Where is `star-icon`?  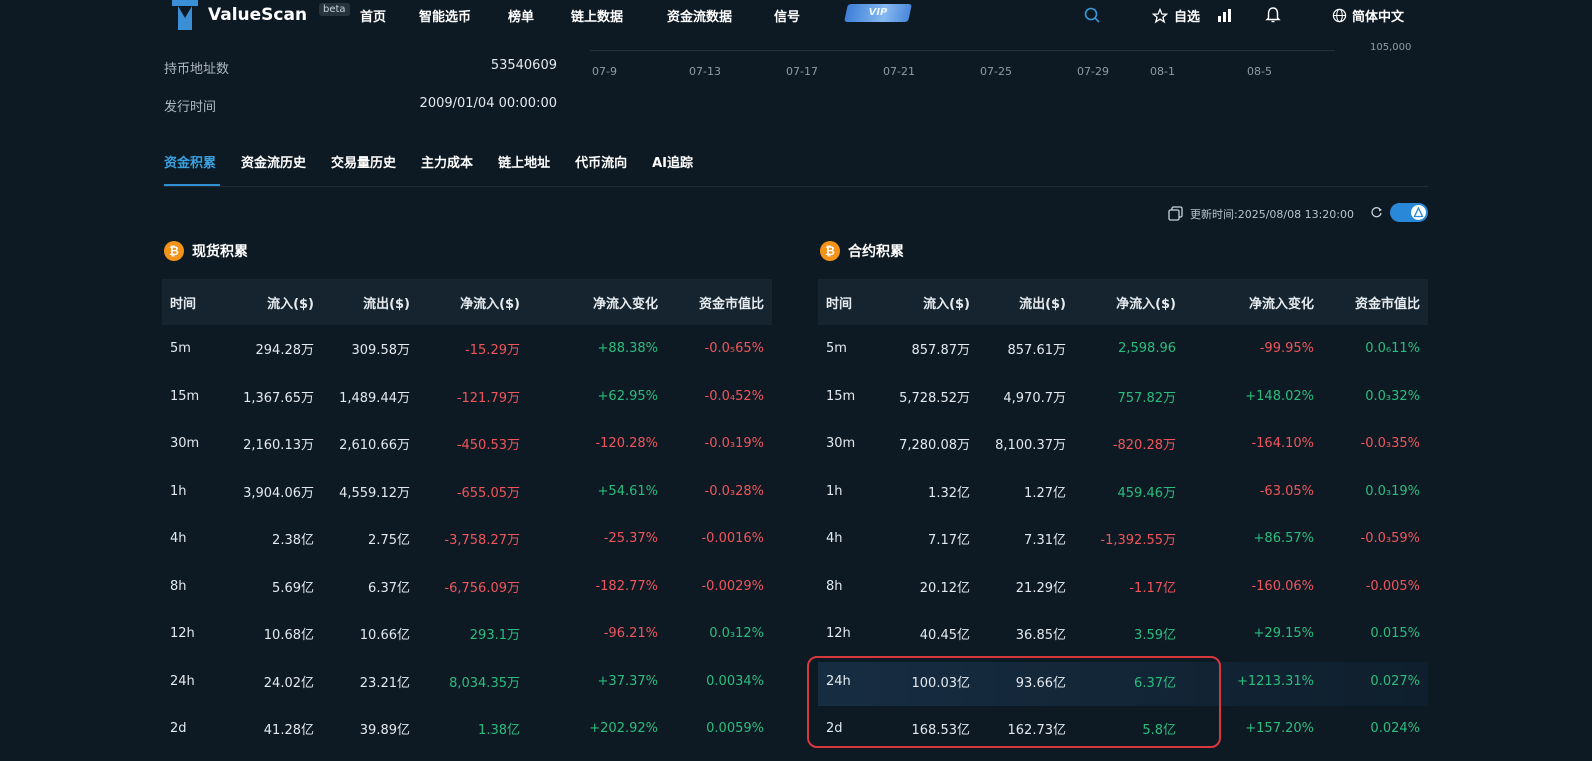 star-icon is located at coordinates (1160, 15).